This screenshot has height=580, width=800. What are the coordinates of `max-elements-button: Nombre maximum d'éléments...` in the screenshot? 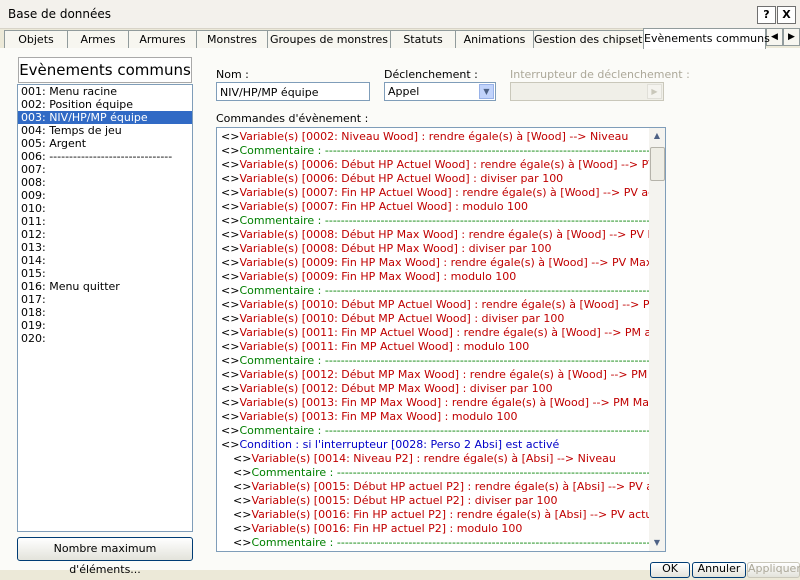 It's located at (105, 556).